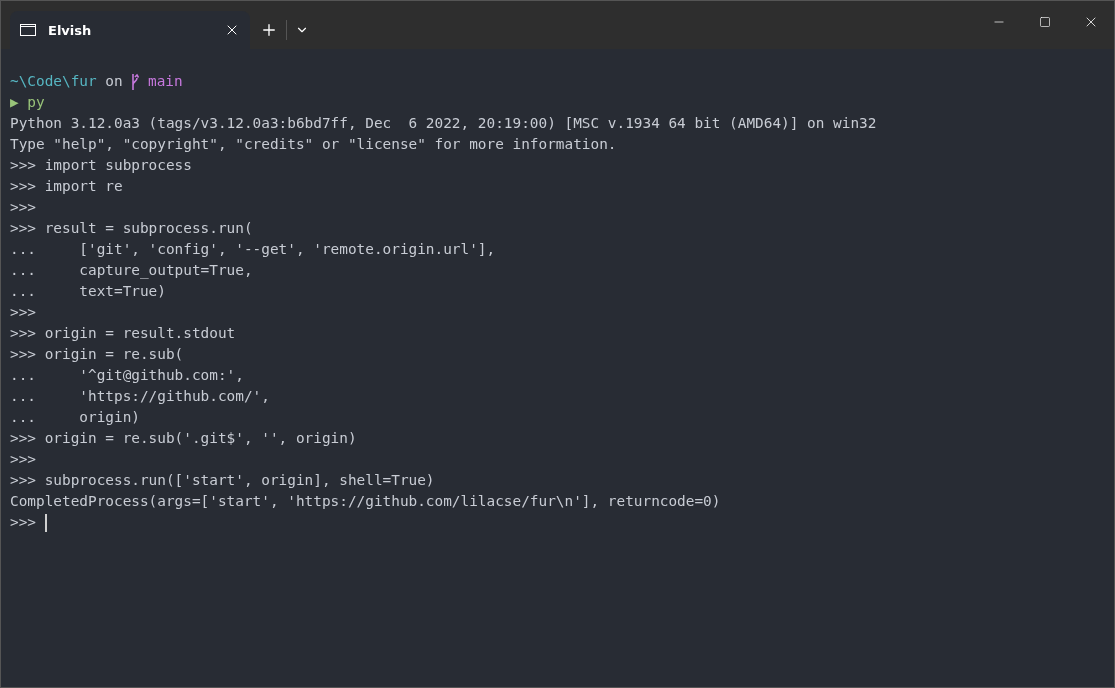  Describe the element at coordinates (131, 228) in the screenshot. I see `terminal-line: >>> result = subprocess.run(` at that location.